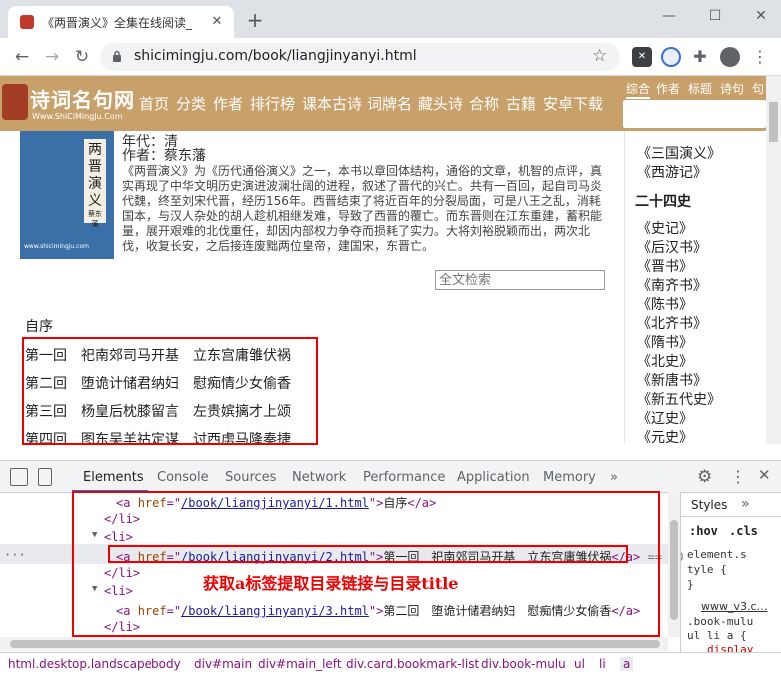  What do you see at coordinates (694, 114) in the screenshot?
I see `site-search-input` at bounding box center [694, 114].